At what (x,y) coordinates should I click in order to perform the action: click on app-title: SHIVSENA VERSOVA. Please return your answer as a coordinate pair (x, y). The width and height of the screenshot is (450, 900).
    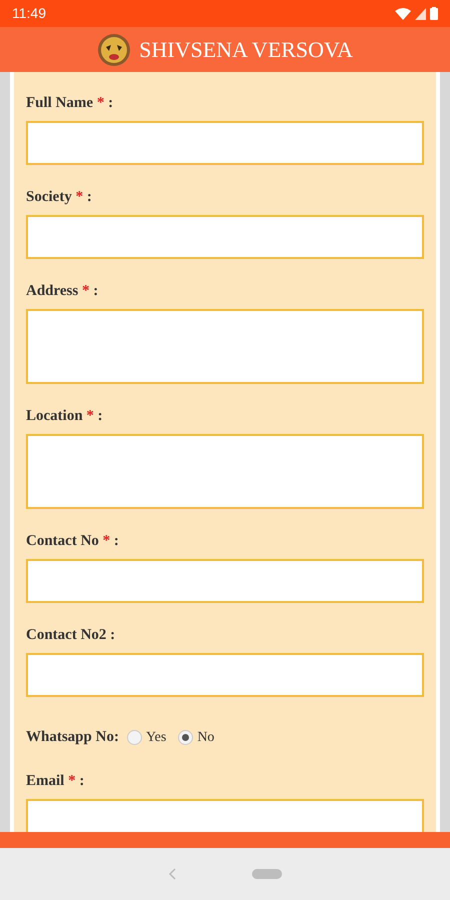
    Looking at the image, I should click on (246, 50).